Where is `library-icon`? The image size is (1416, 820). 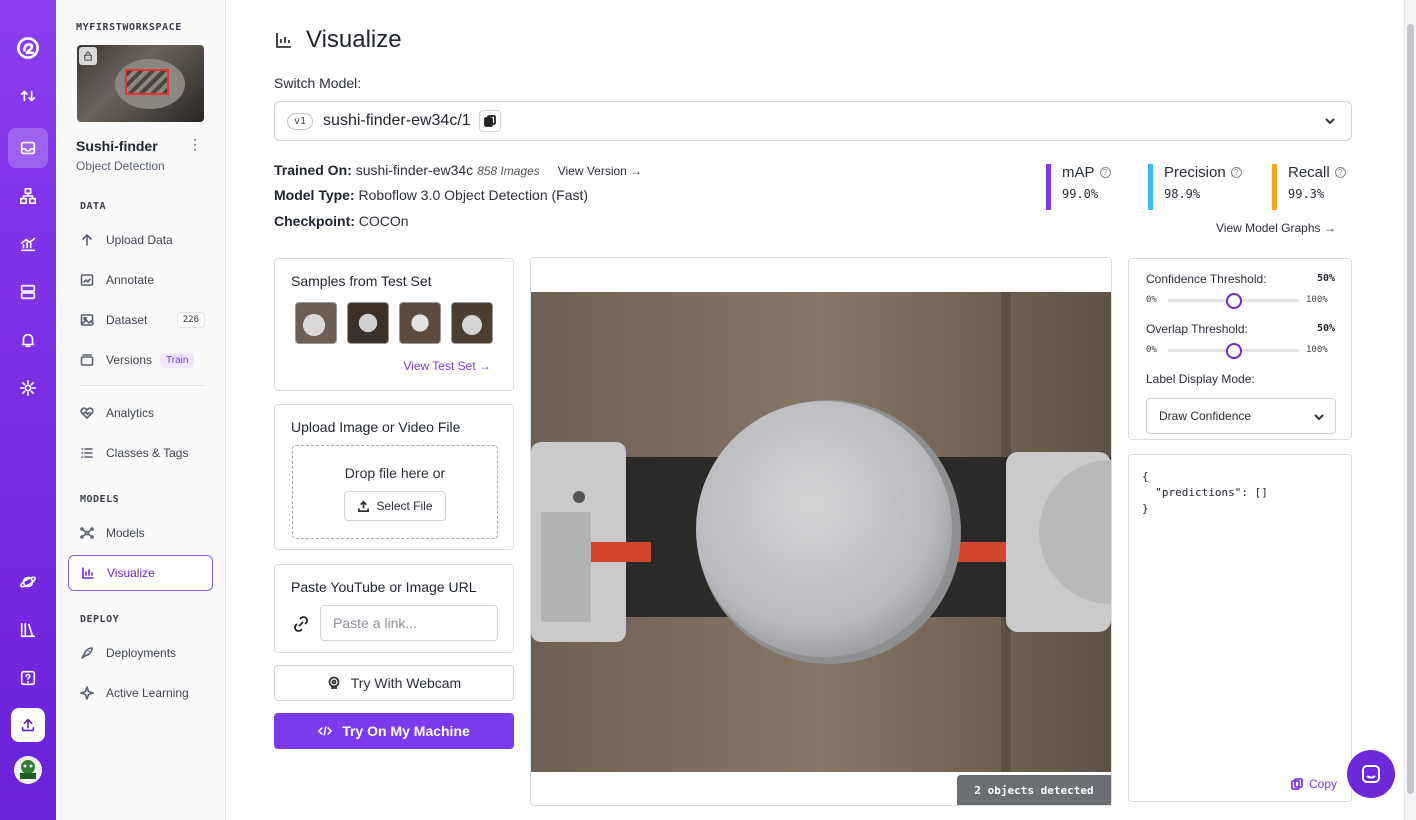
library-icon is located at coordinates (28, 630).